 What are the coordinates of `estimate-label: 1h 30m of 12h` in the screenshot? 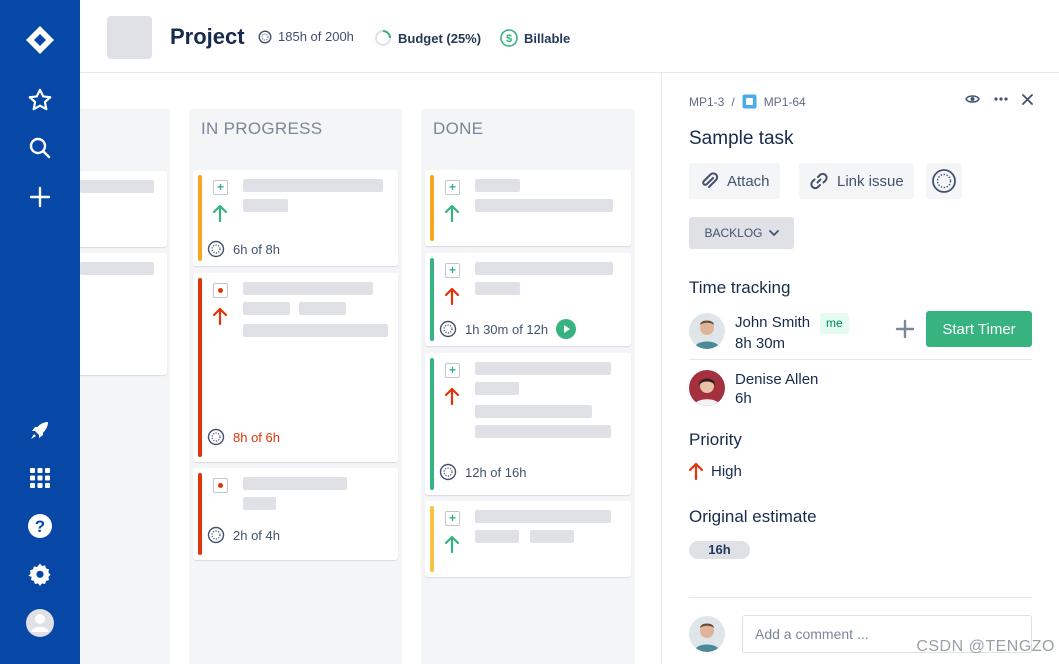 It's located at (507, 329).